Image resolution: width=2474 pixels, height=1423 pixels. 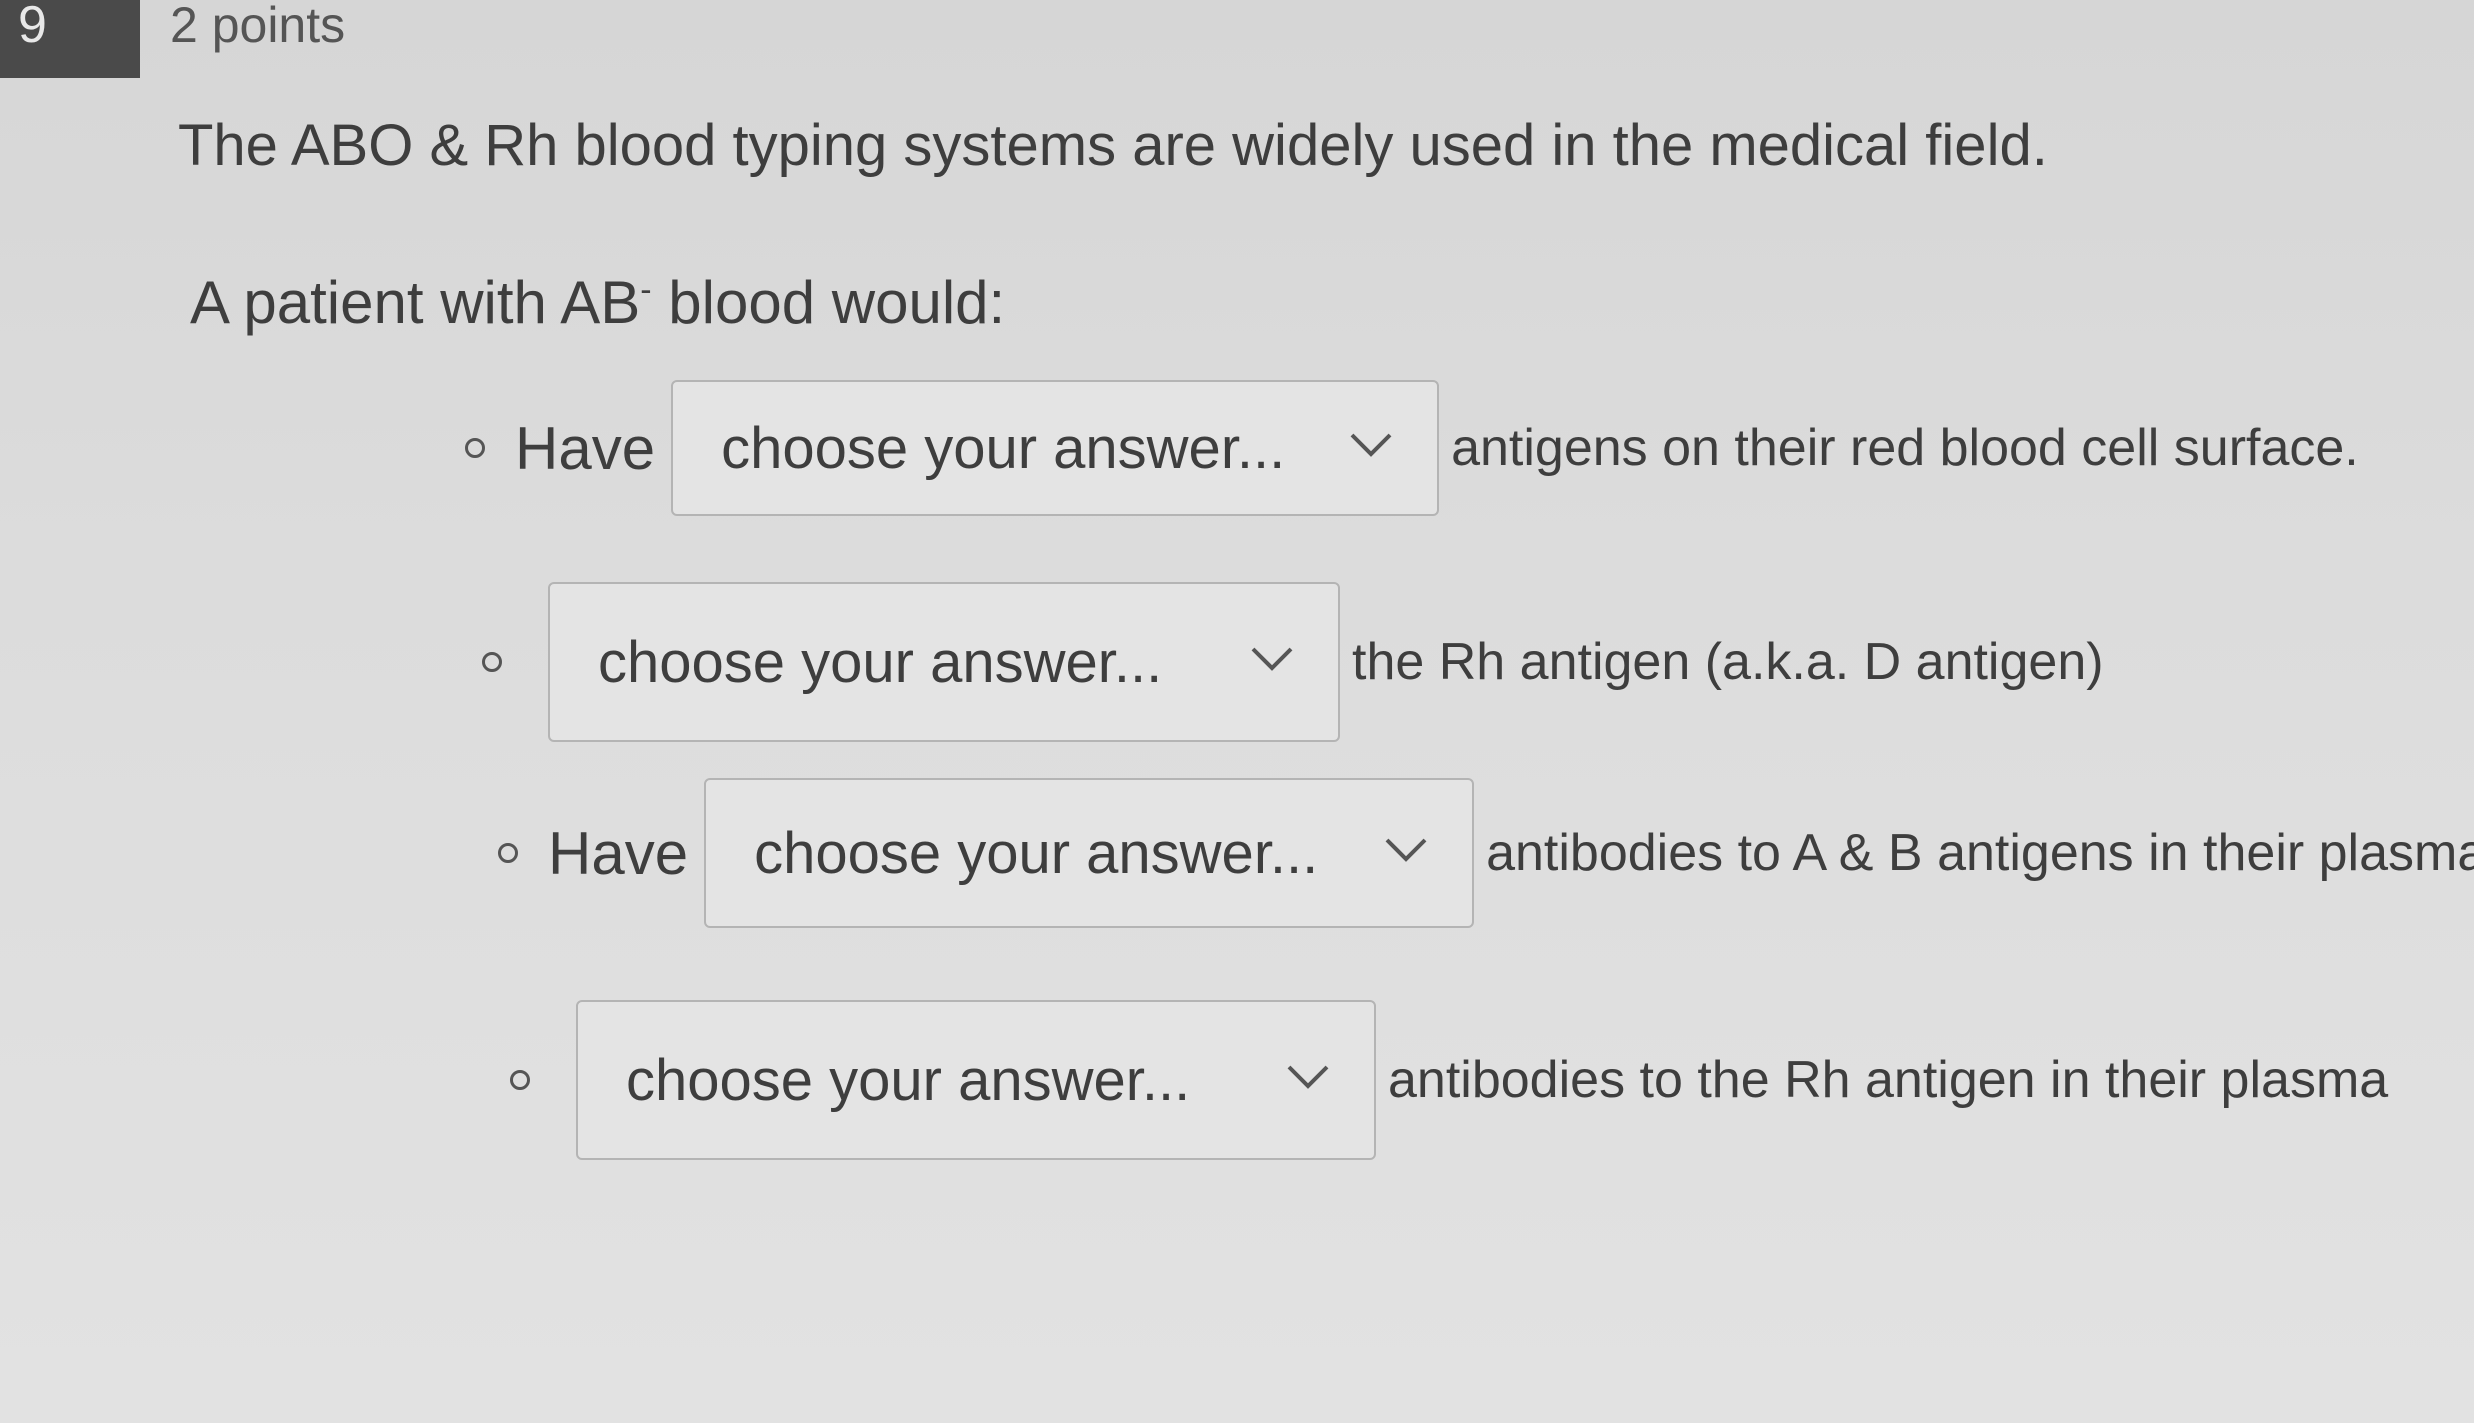 What do you see at coordinates (258, 26) in the screenshot?
I see `question-points: 2 points` at bounding box center [258, 26].